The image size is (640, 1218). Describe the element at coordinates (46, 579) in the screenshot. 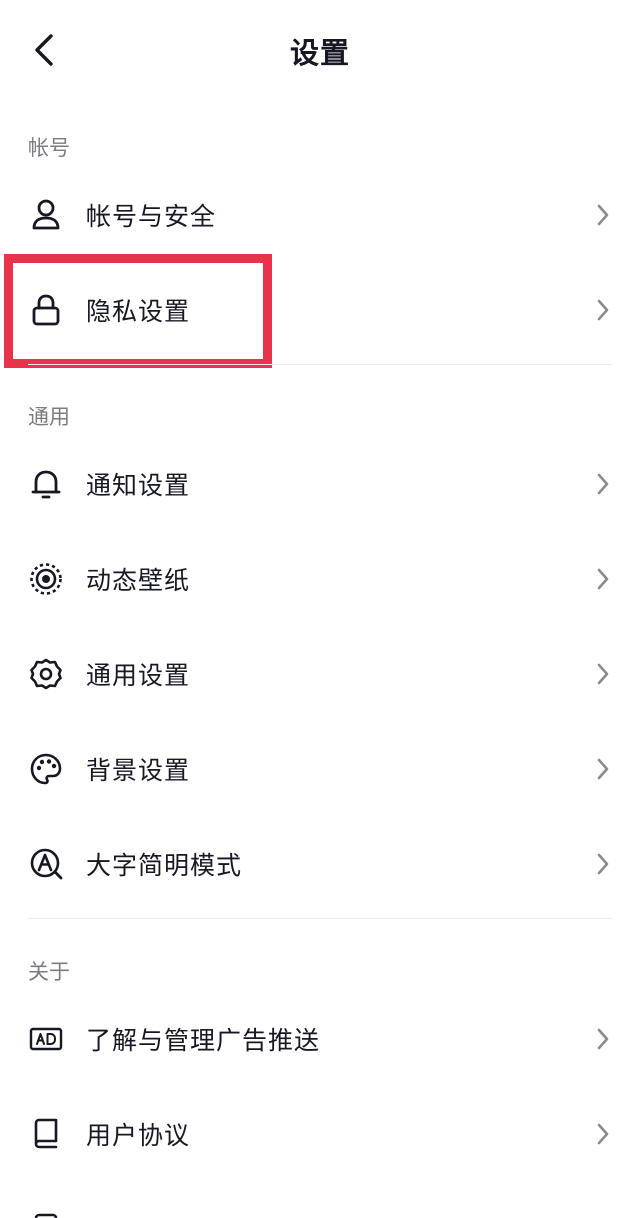

I see `live-wallpaper-icon` at that location.